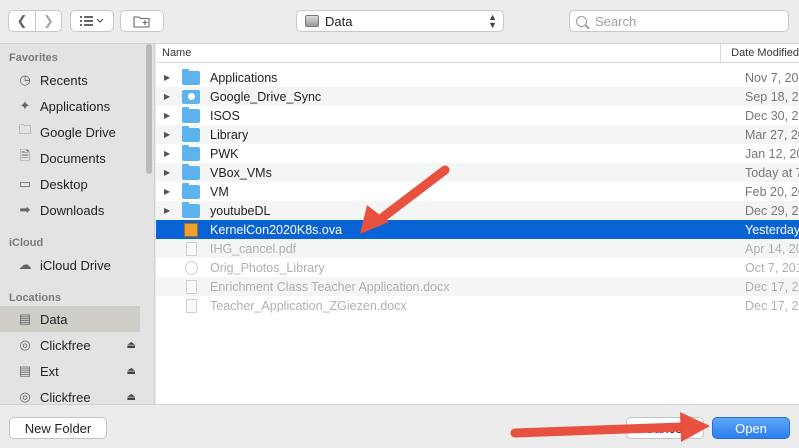 The width and height of the screenshot is (799, 448). What do you see at coordinates (58, 428) in the screenshot?
I see `new-folder-button: New Folder` at bounding box center [58, 428].